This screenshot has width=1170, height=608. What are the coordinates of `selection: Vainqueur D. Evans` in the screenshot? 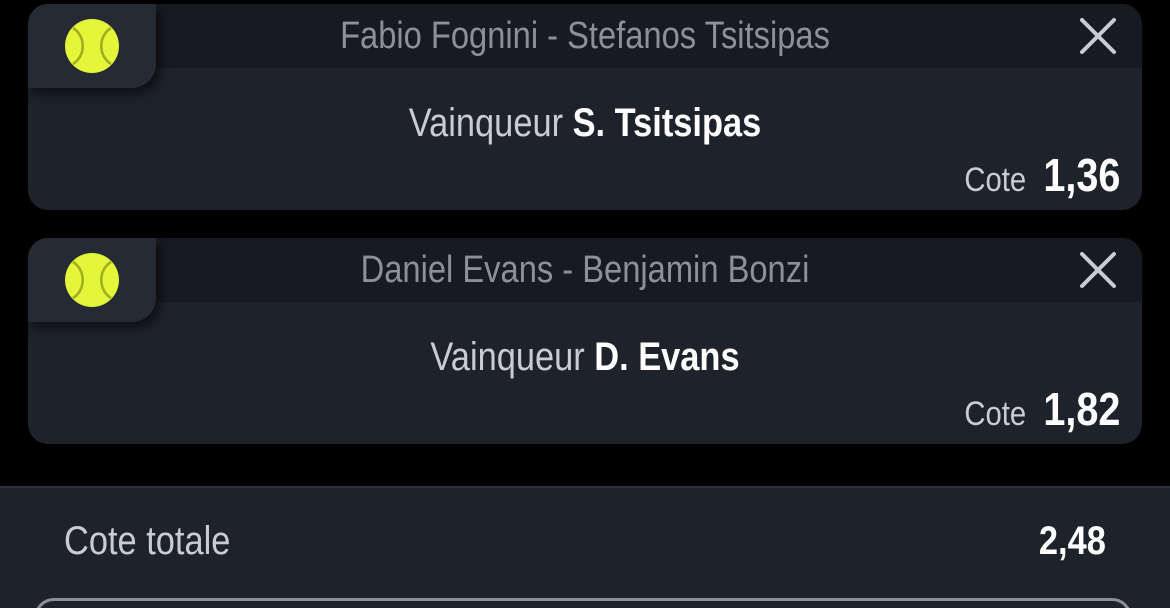 It's located at (585, 357).